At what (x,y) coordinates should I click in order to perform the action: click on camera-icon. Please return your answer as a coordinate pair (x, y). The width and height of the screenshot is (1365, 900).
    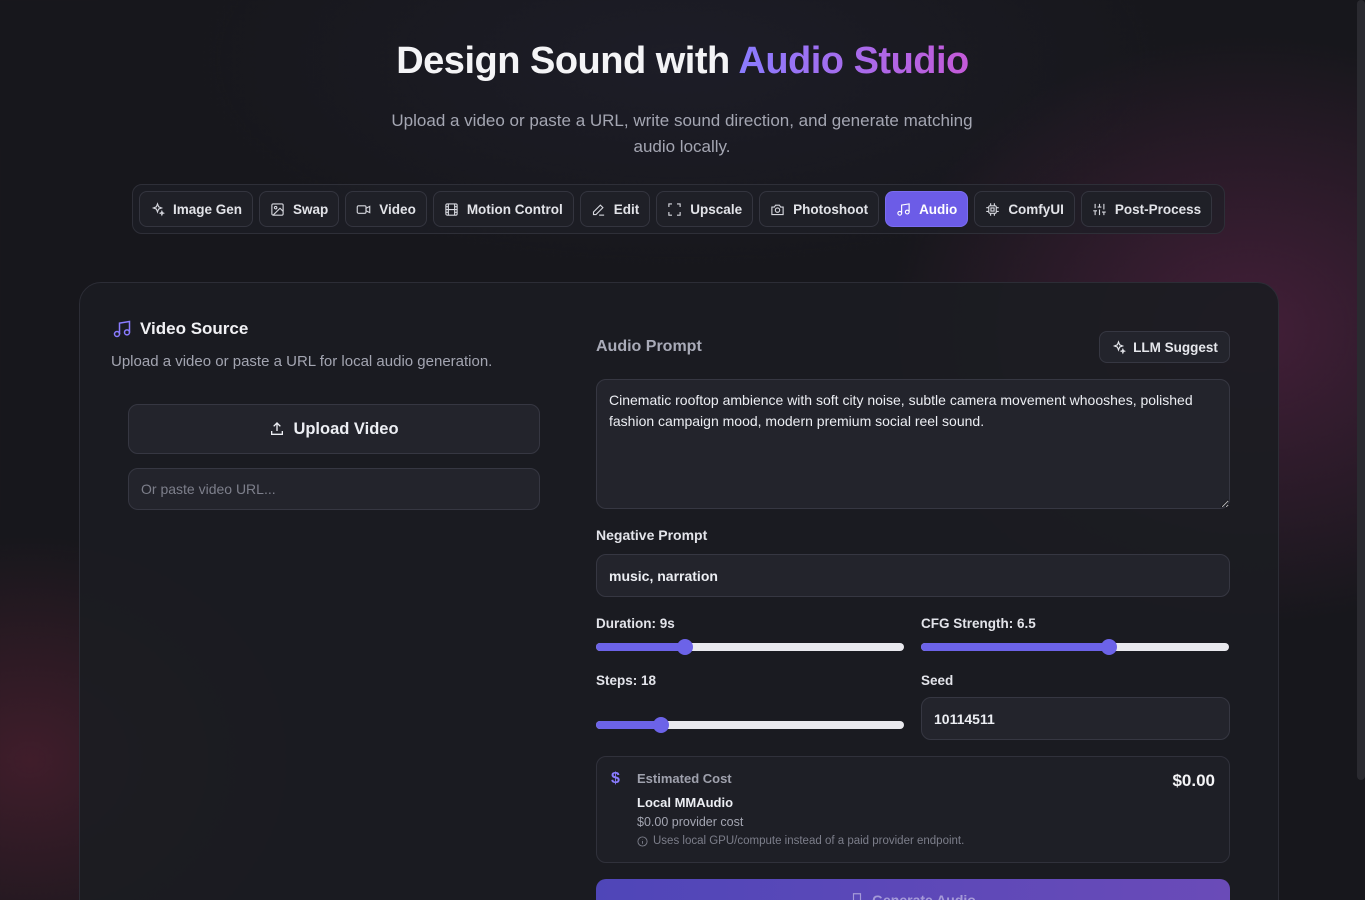
    Looking at the image, I should click on (777, 209).